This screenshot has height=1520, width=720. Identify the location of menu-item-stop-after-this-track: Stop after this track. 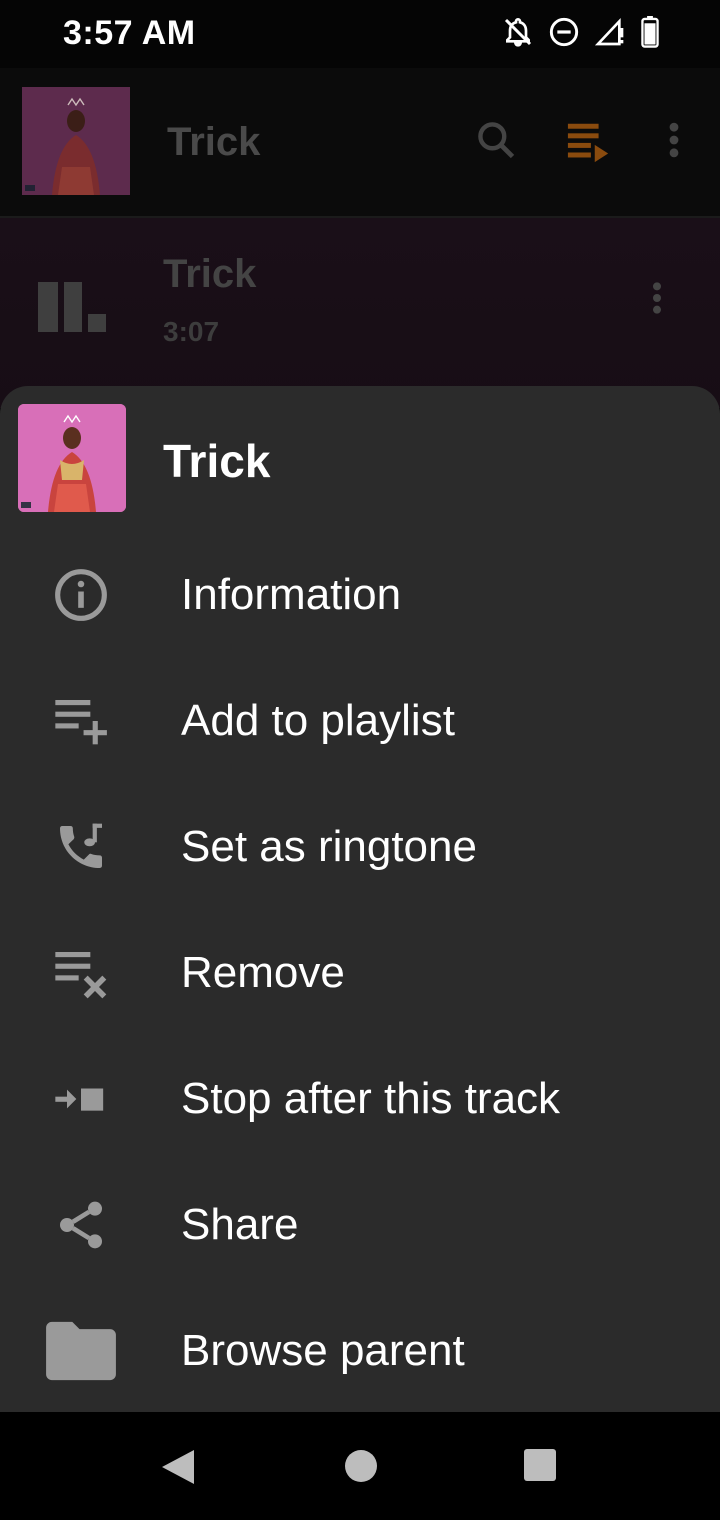
(360, 1099).